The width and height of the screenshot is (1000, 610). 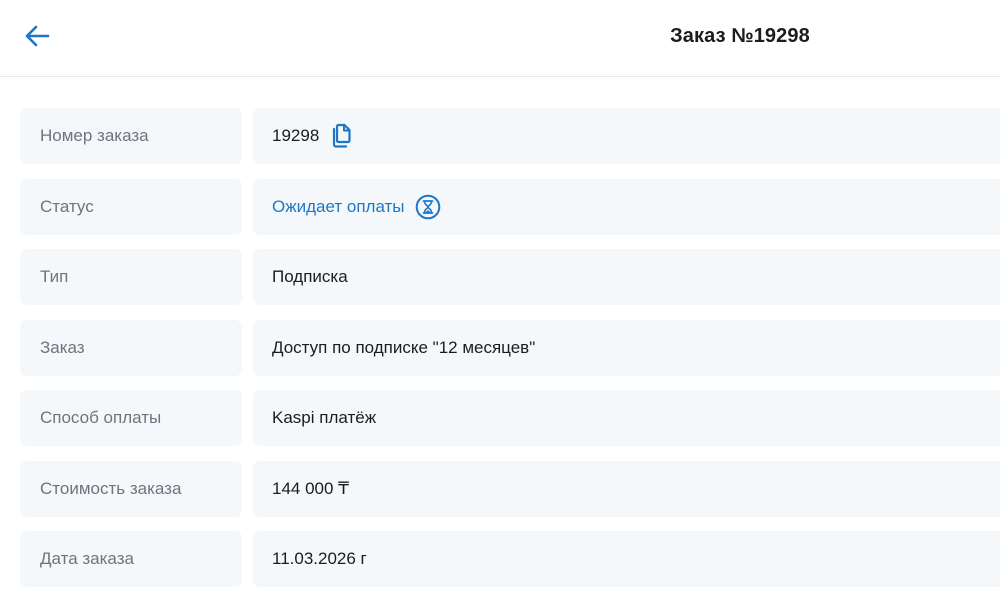 What do you see at coordinates (131, 206) in the screenshot?
I see `status-label: Статус` at bounding box center [131, 206].